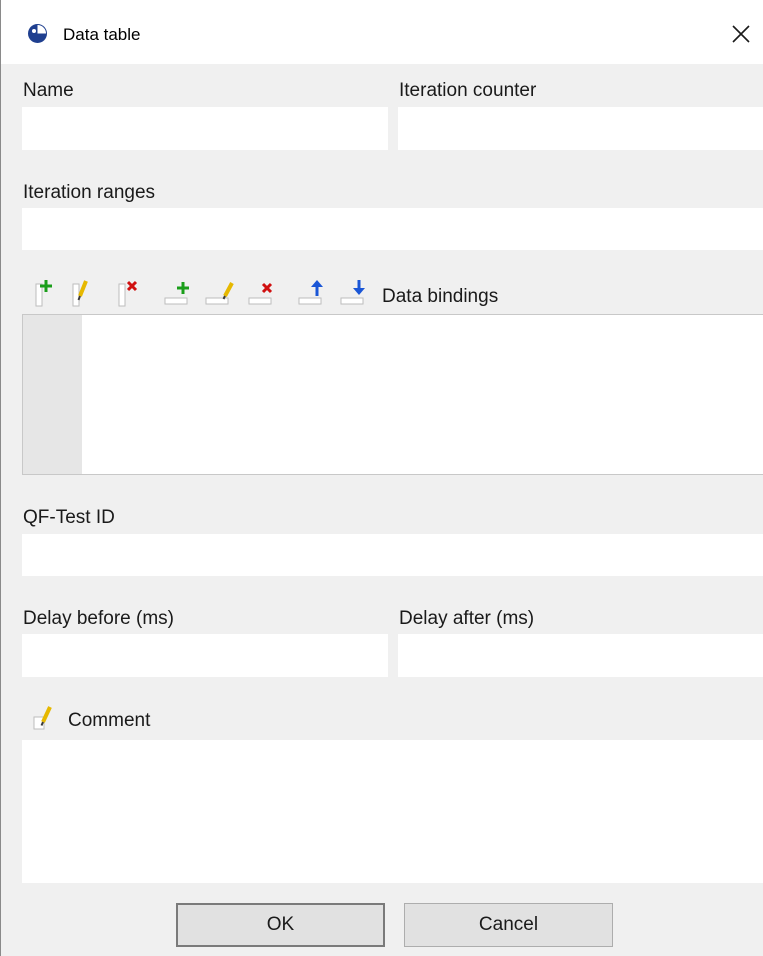 The width and height of the screenshot is (763, 956). Describe the element at coordinates (52, 394) in the screenshot. I see `row-header-column` at that location.